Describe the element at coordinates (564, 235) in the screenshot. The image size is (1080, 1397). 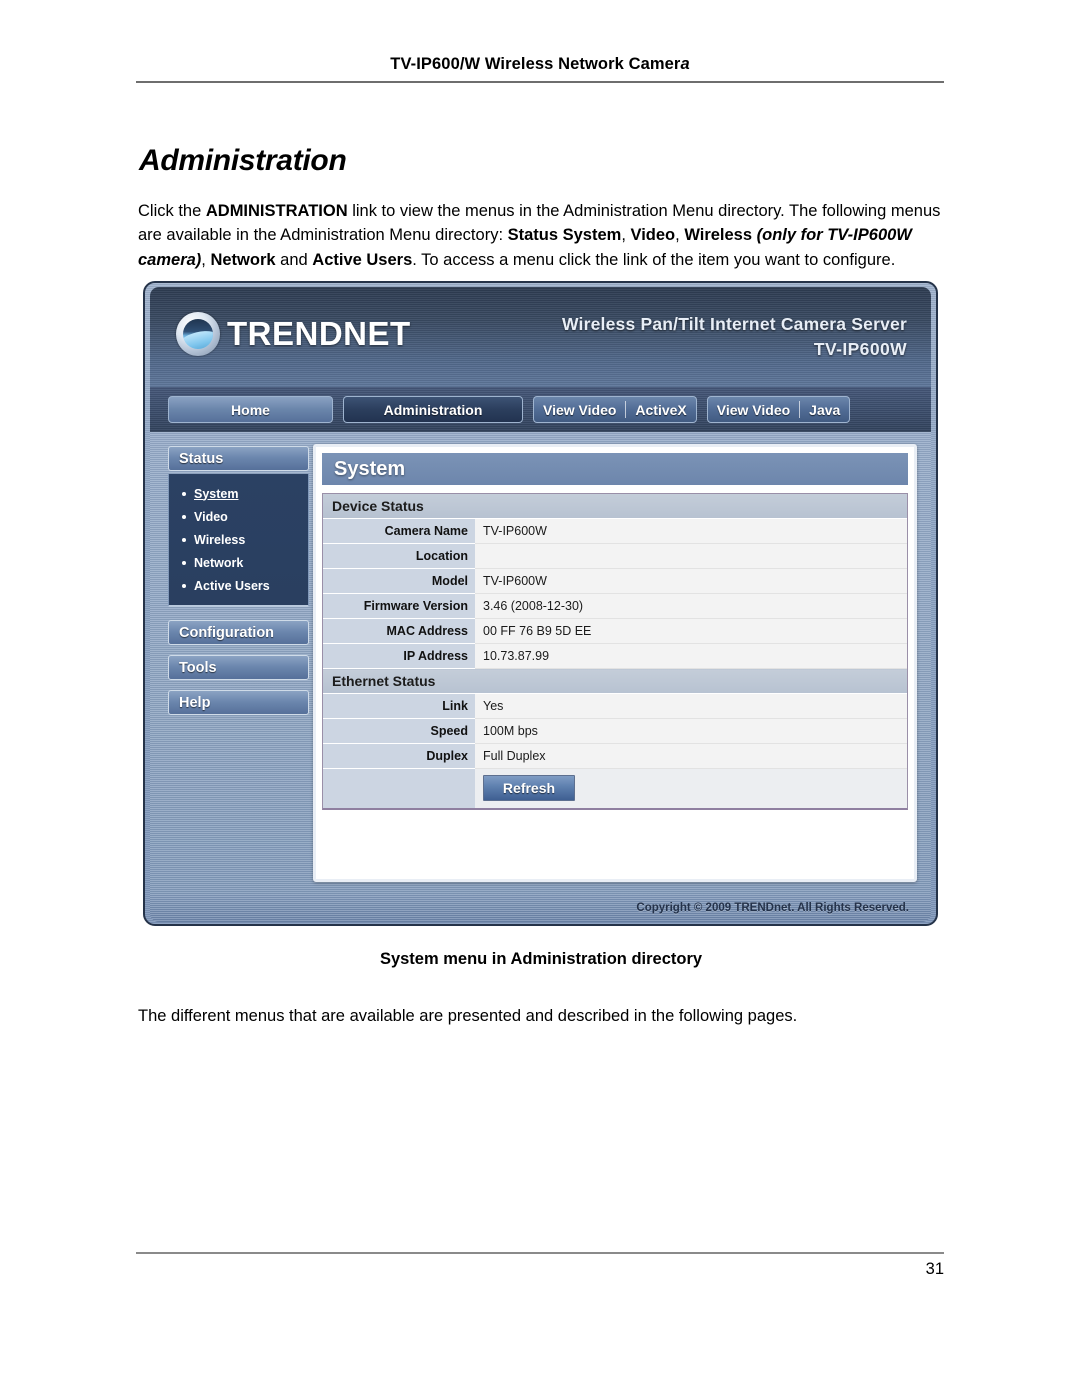
I see `intro-status-system: Status System` at that location.